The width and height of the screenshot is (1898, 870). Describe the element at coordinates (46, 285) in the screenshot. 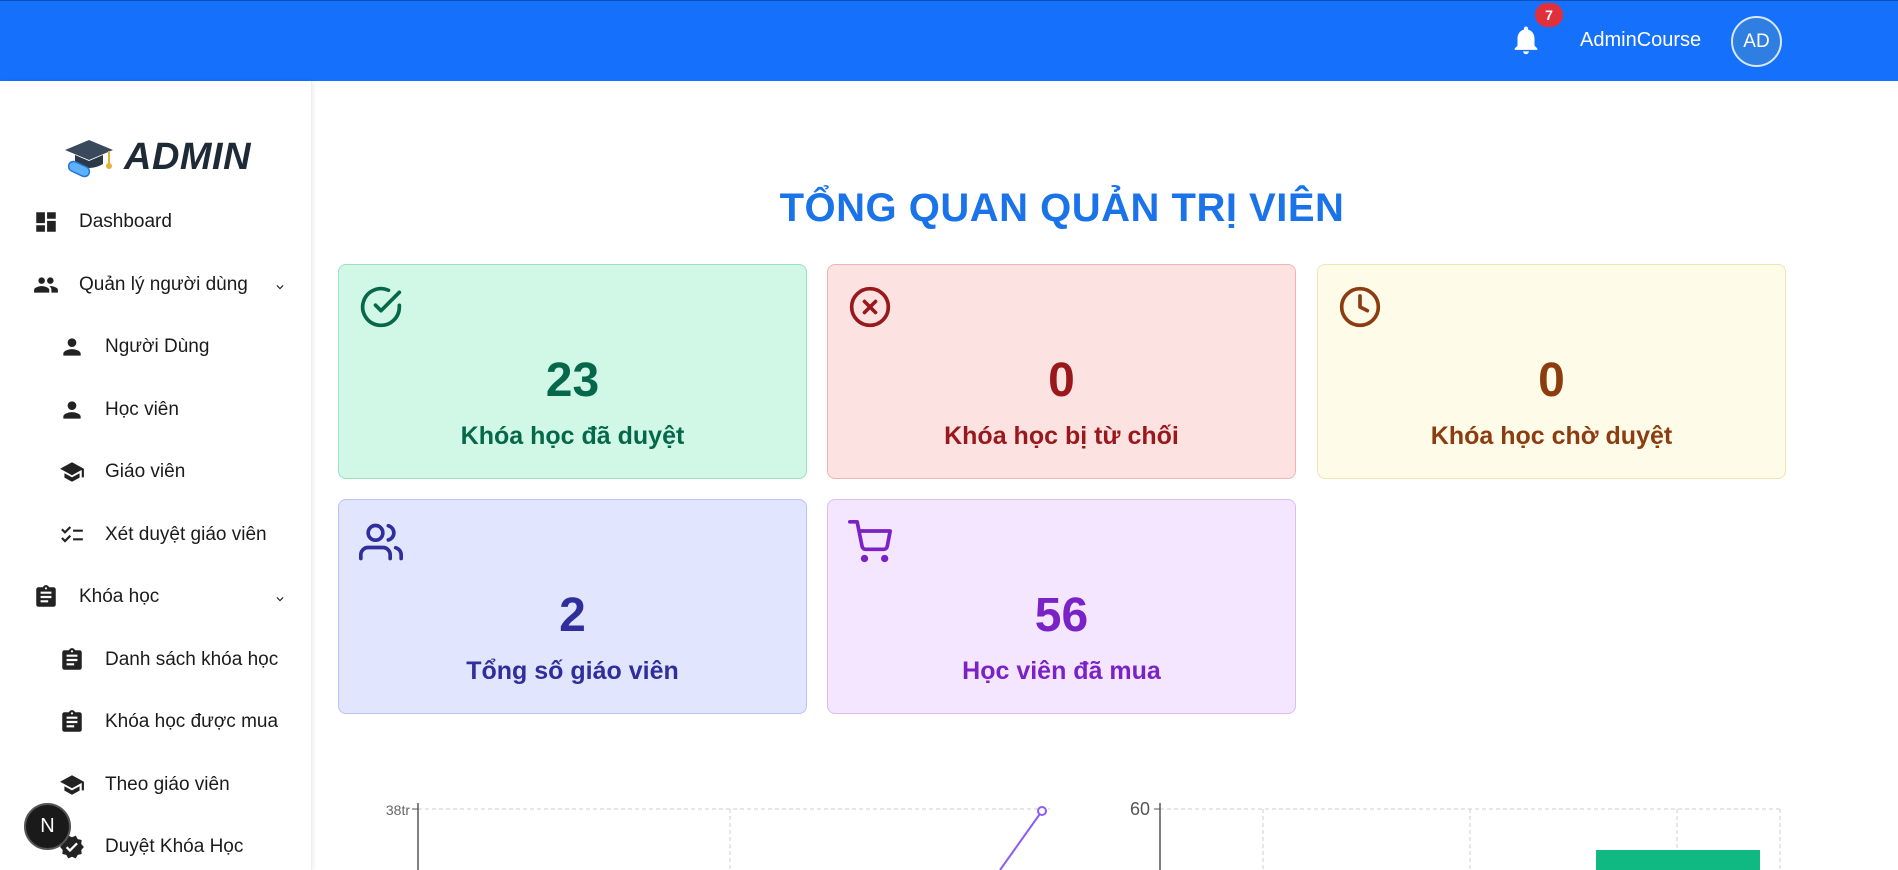

I see `users-icon` at that location.